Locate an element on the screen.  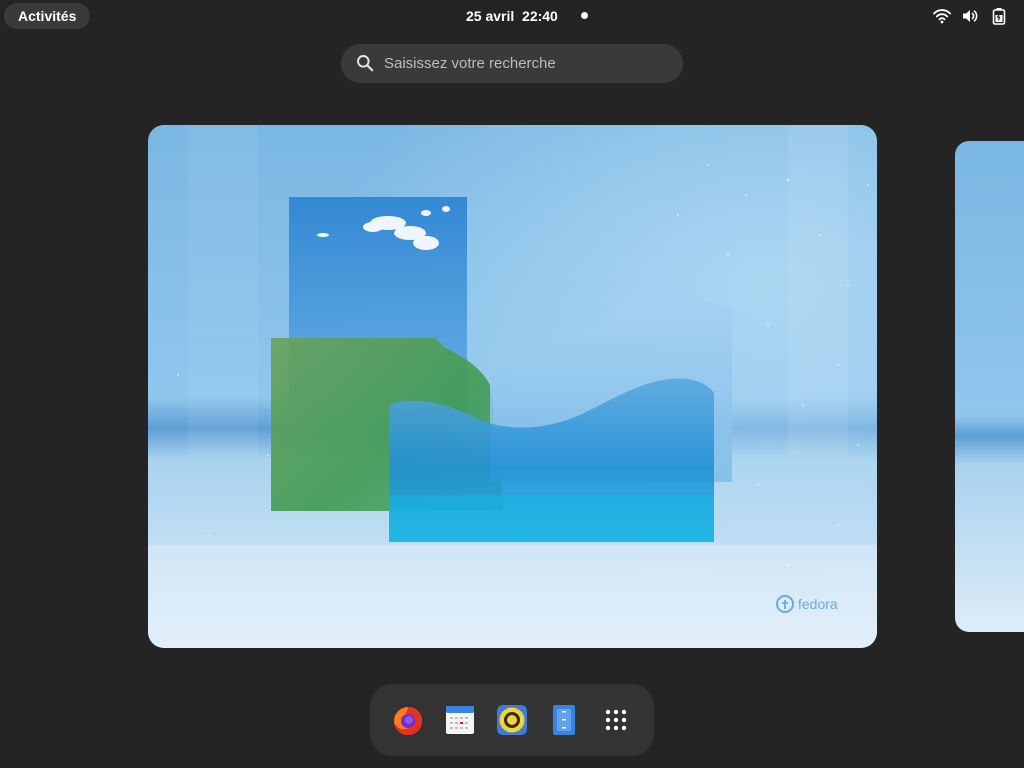
dash is located at coordinates (512, 720).